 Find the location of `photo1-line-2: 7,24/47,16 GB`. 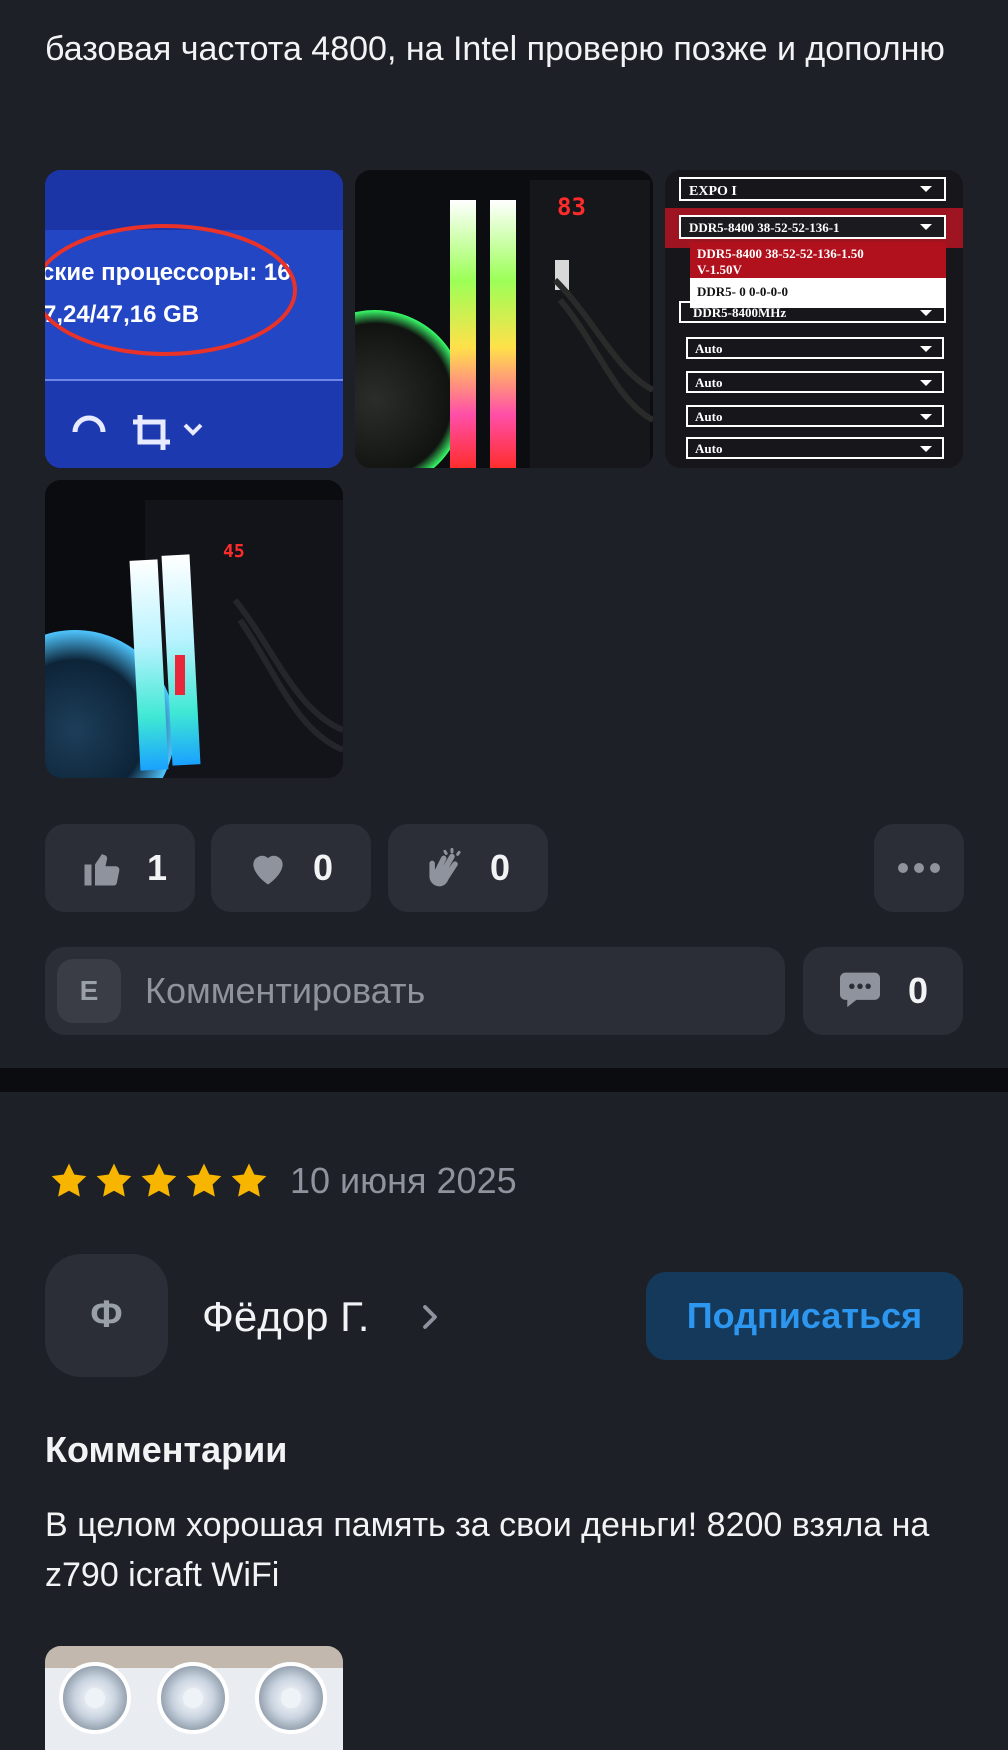

photo1-line-2: 7,24/47,16 GB is located at coordinates (122, 314).